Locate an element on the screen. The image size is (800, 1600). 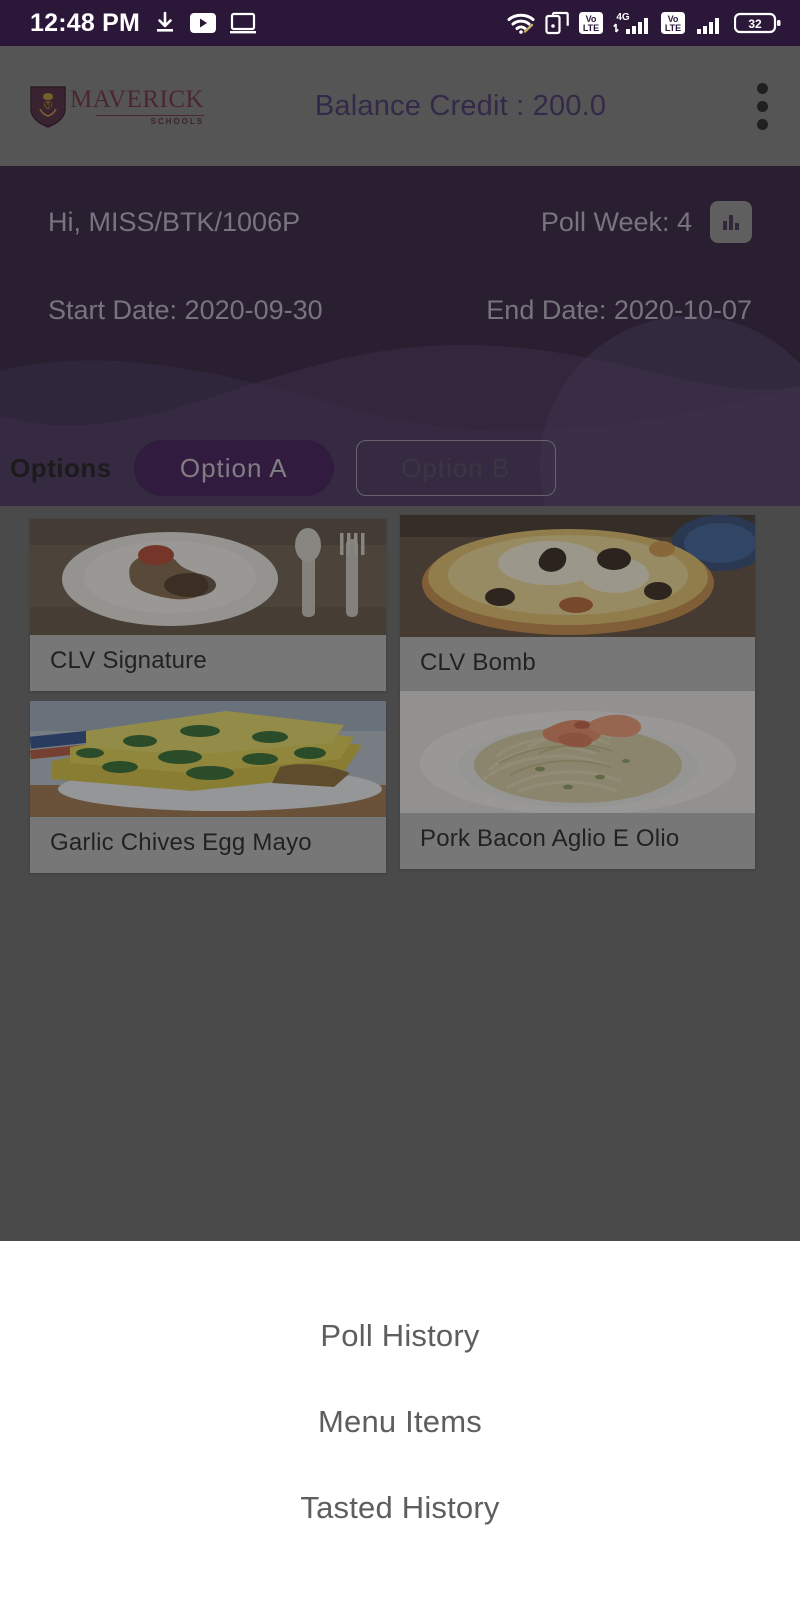
bar-chart-icon is located at coordinates (731, 222).